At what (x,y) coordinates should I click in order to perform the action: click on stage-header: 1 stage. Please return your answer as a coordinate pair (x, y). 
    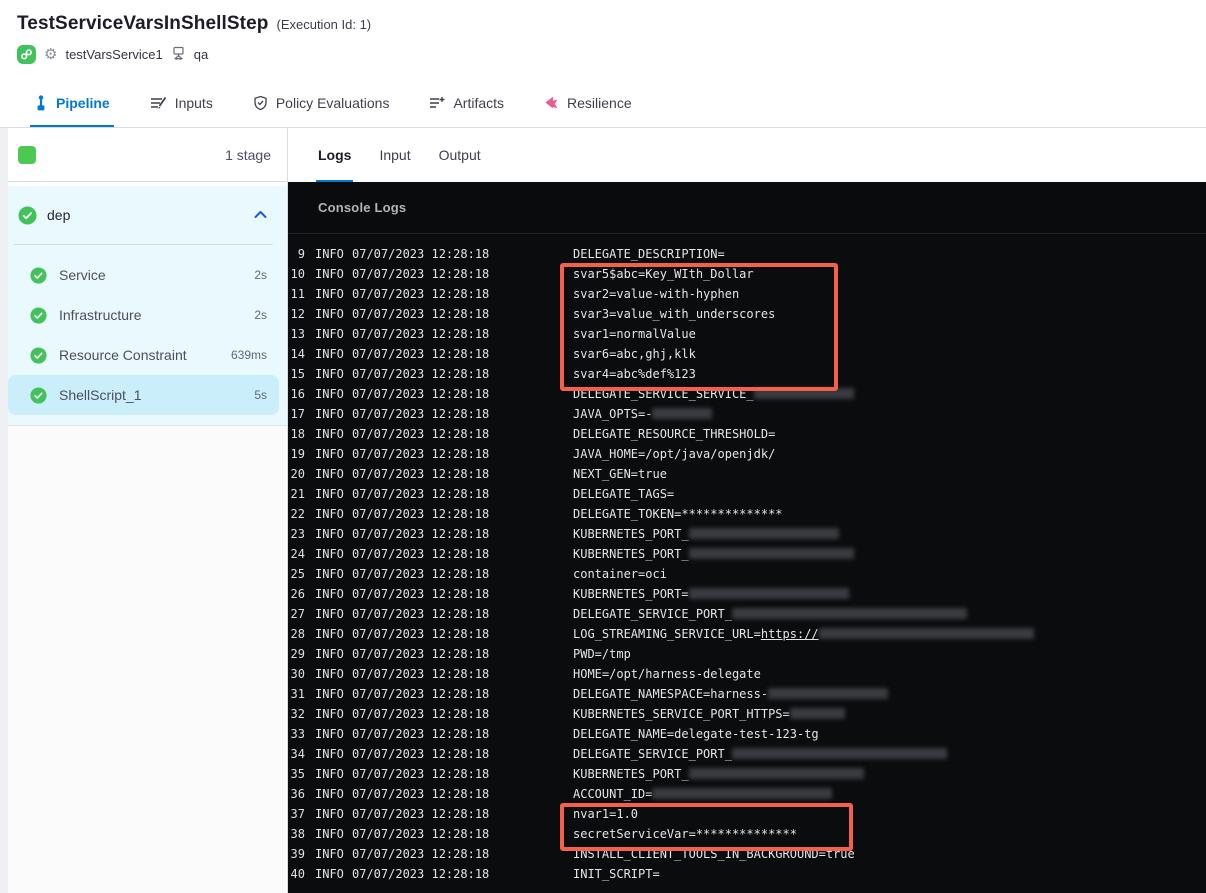
    Looking at the image, I should click on (143, 155).